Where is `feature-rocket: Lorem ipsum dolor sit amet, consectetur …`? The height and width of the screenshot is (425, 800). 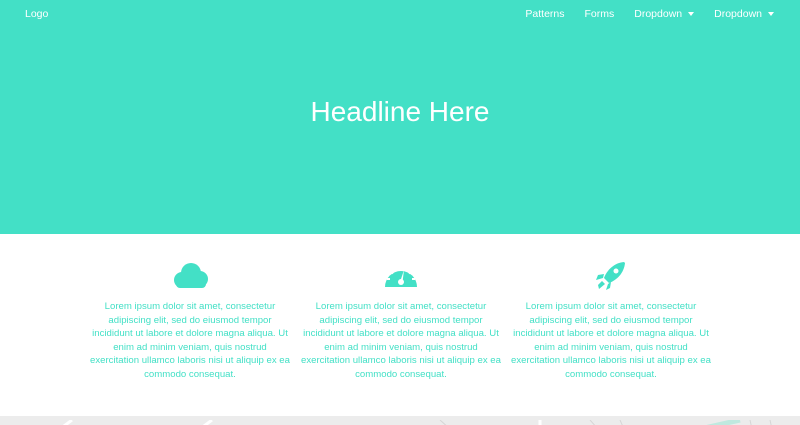
feature-rocket: Lorem ipsum dolor sit amet, consectetur … is located at coordinates (611, 319).